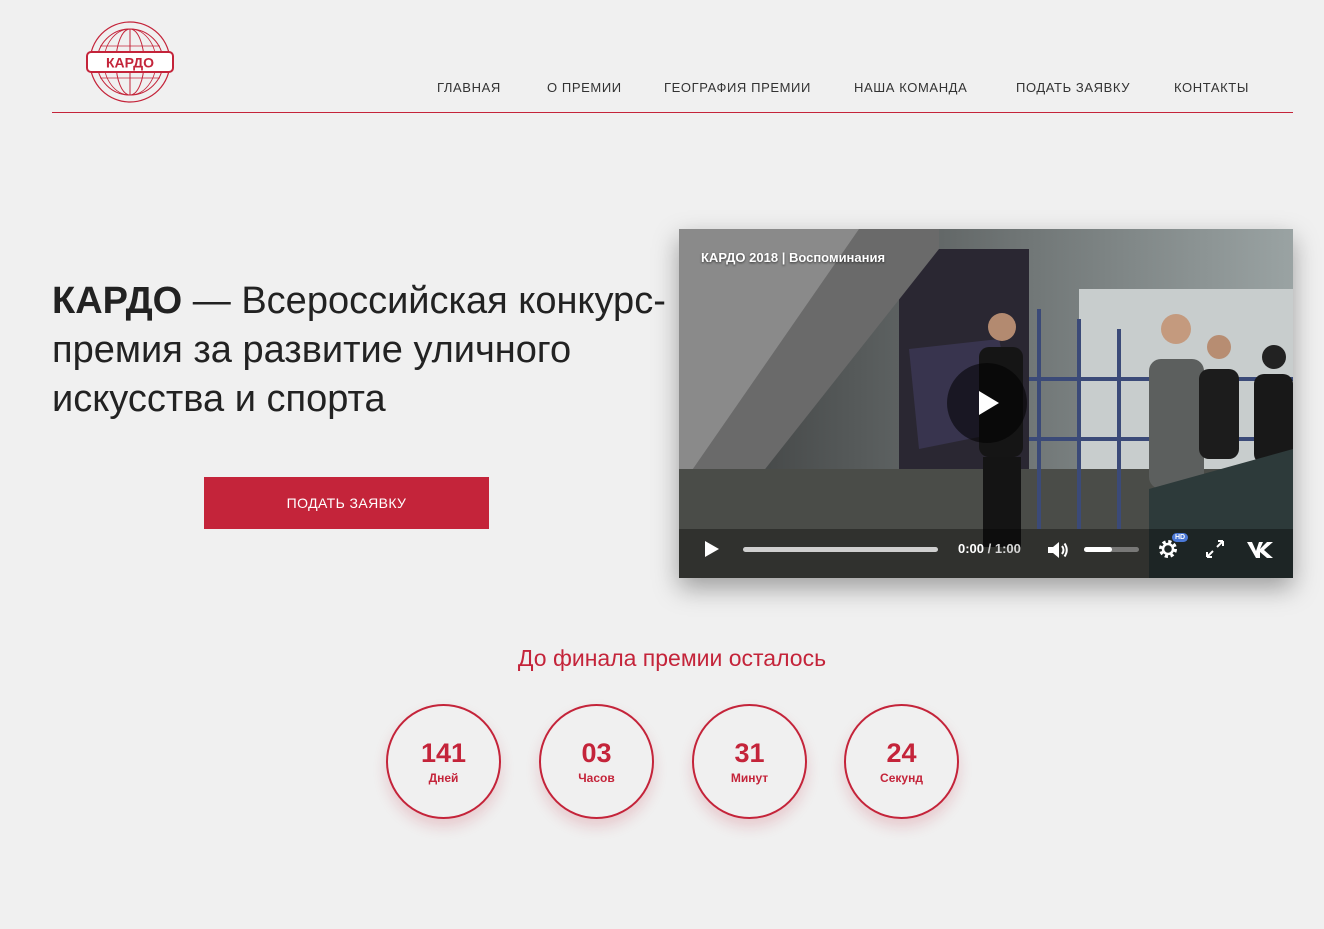 Image resolution: width=1324 pixels, height=929 pixels. What do you see at coordinates (443, 778) in the screenshot?
I see `days-label: Дней` at bounding box center [443, 778].